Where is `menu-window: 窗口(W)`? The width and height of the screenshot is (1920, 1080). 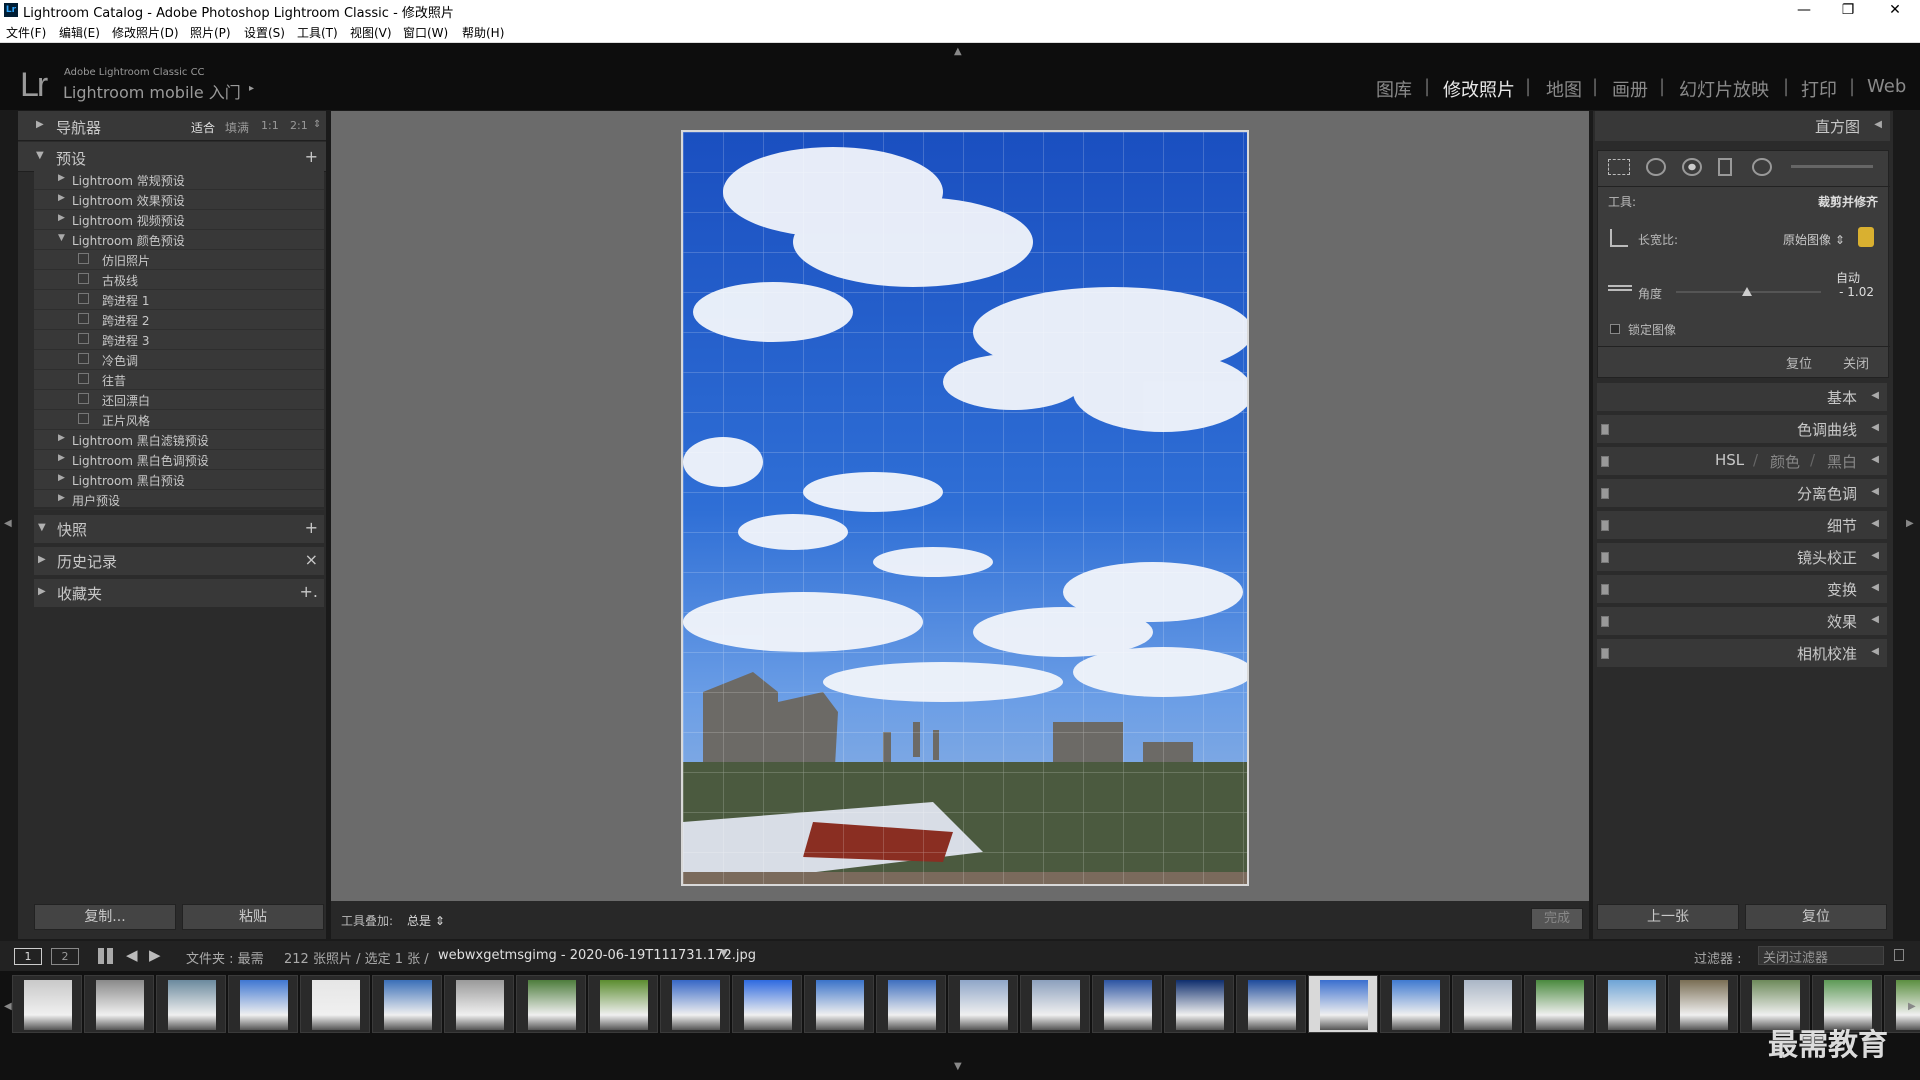 menu-window: 窗口(W) is located at coordinates (425, 32).